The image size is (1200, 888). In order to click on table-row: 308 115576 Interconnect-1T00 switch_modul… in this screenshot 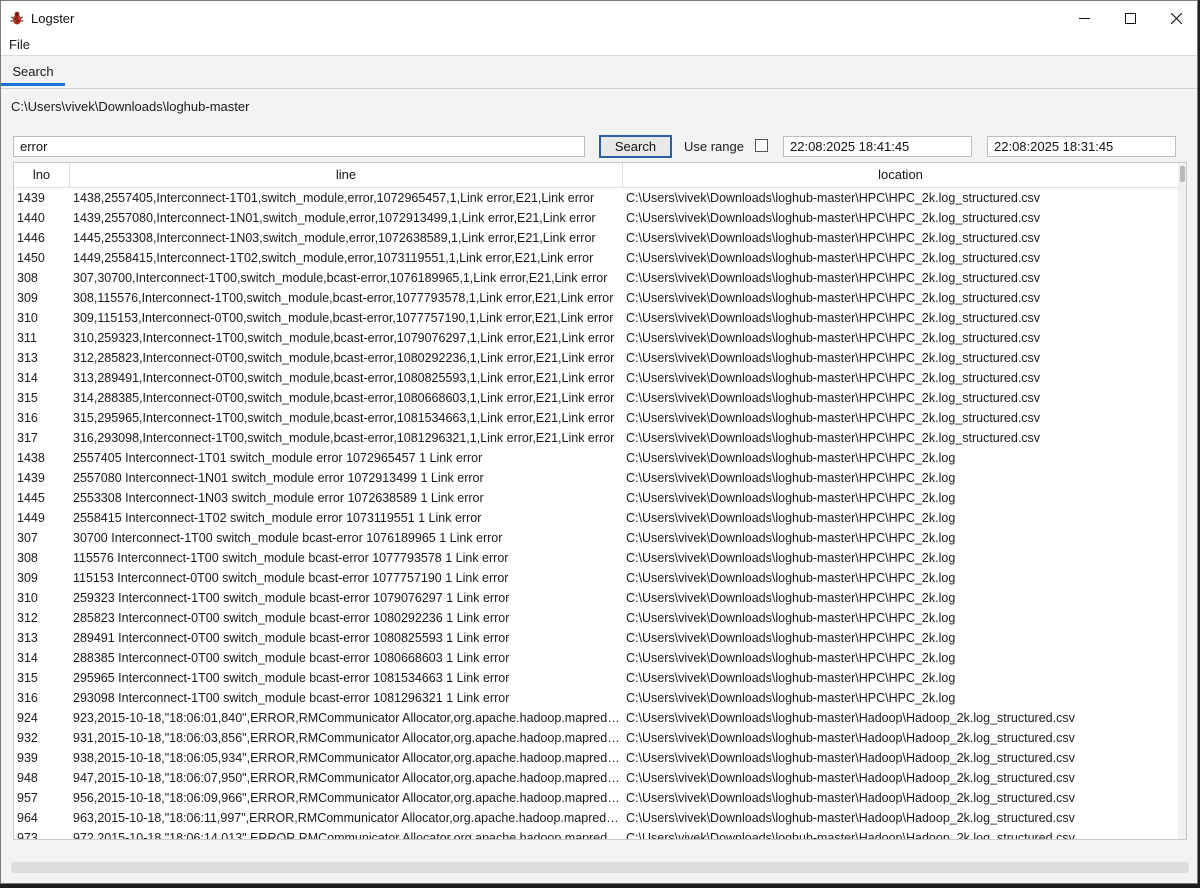, I will do `click(596, 558)`.